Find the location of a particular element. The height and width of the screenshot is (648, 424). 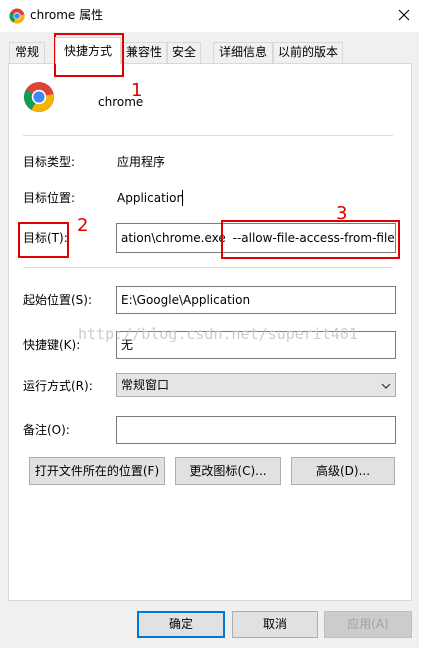

window-title: chrome 属性 is located at coordinates (67, 15).